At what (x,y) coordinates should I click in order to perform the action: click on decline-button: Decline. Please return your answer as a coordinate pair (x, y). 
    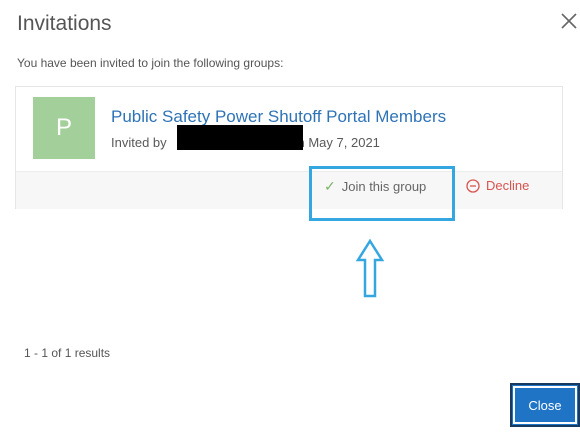
    Looking at the image, I should click on (497, 185).